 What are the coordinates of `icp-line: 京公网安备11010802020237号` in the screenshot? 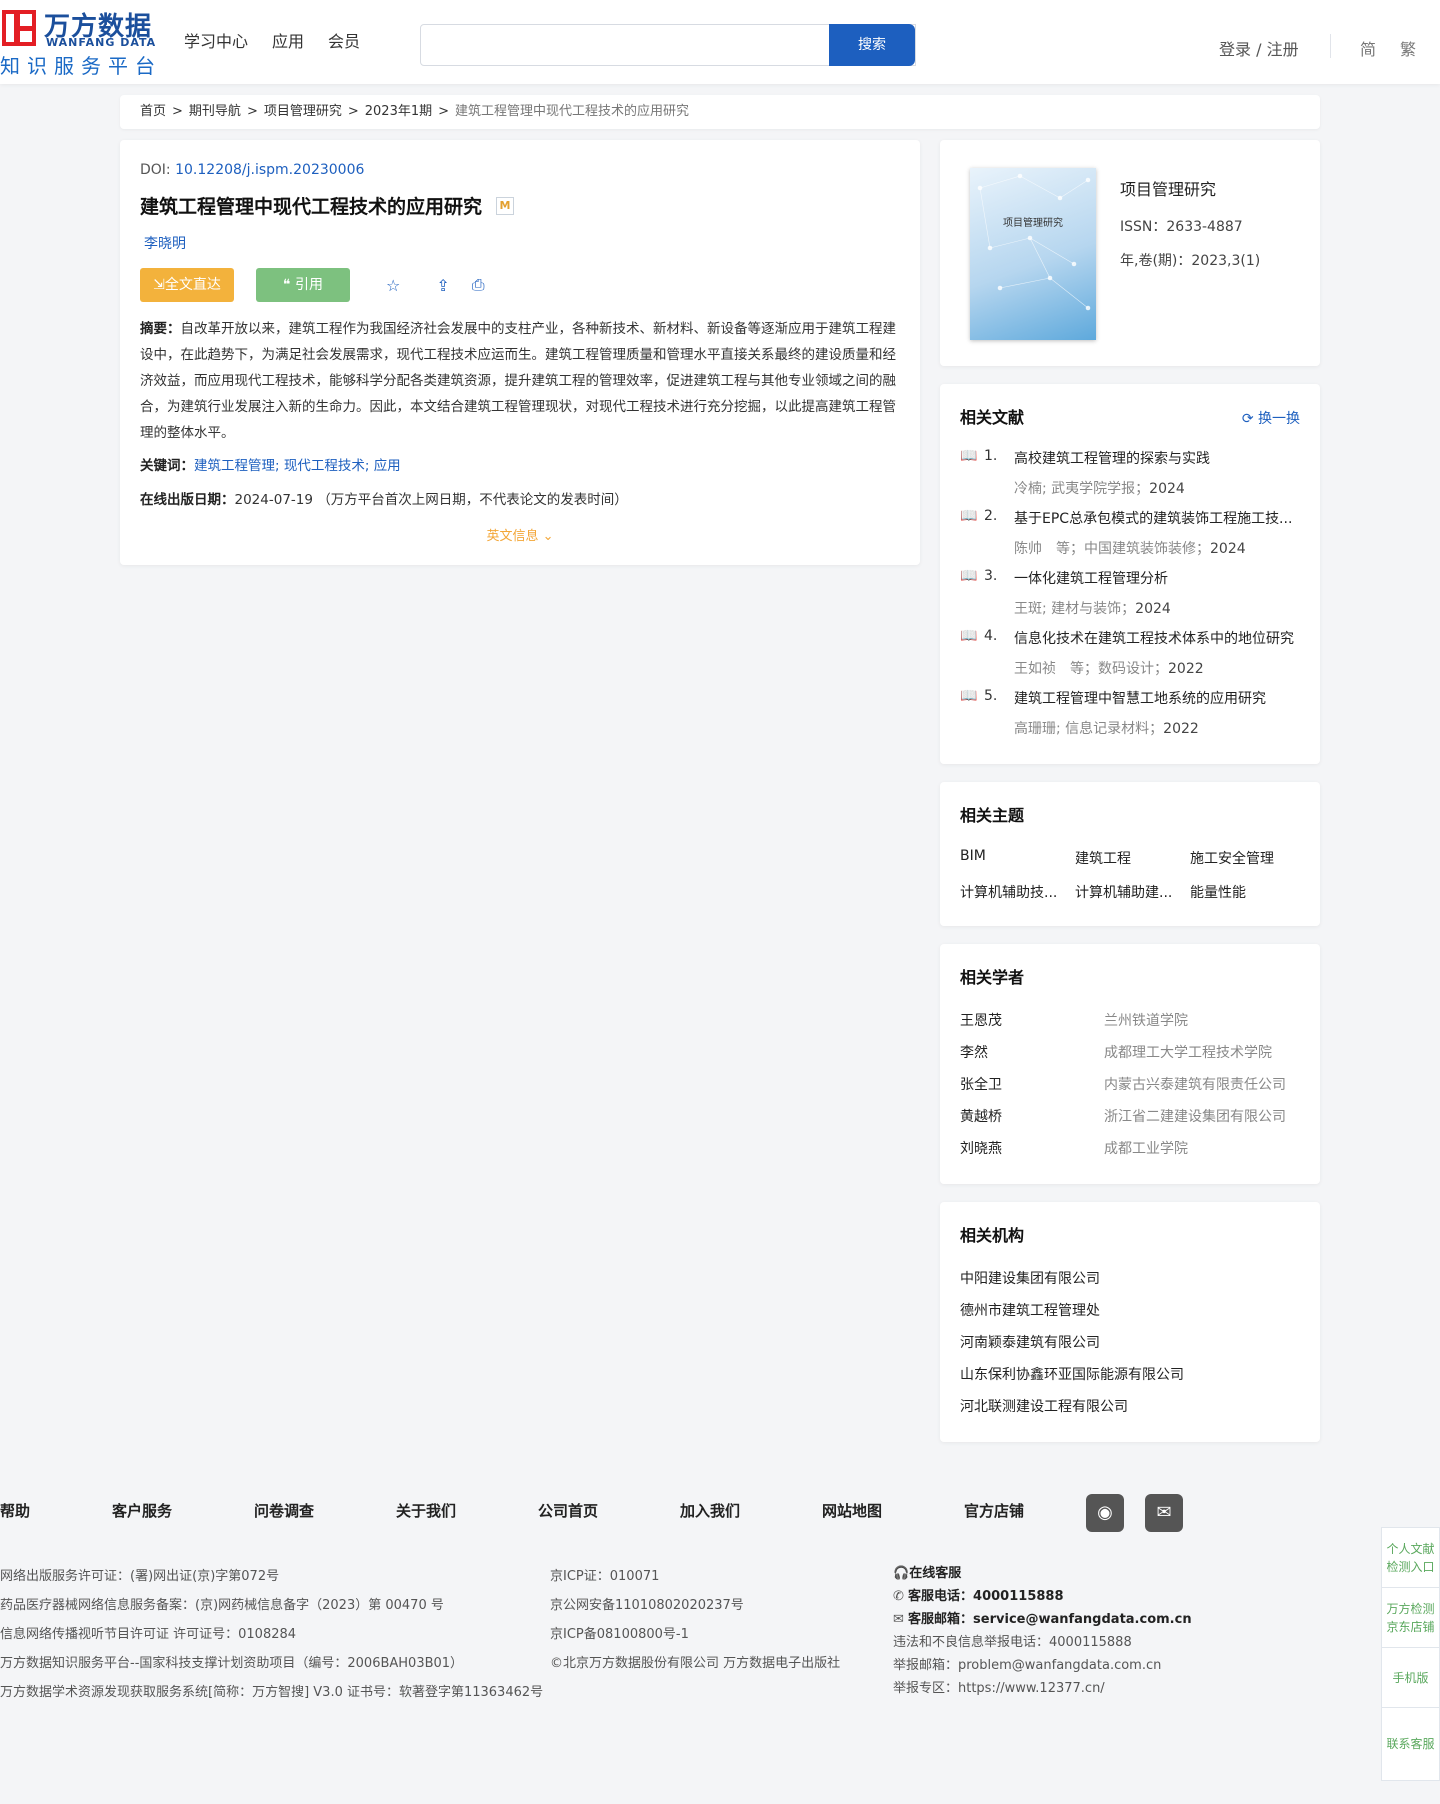 It's located at (695, 1605).